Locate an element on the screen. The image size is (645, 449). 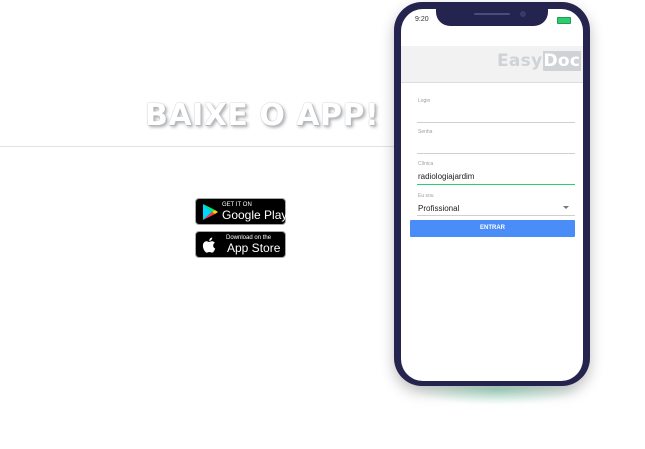
chevron-down-icon is located at coordinates (566, 207).